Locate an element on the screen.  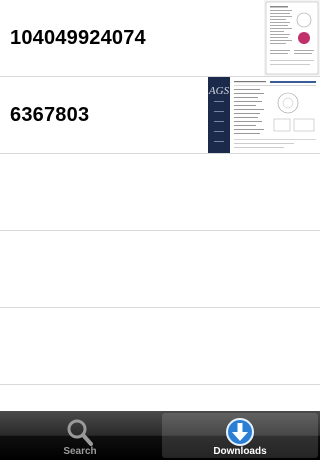
ags-logo: AGS is located at coordinates (219, 91).